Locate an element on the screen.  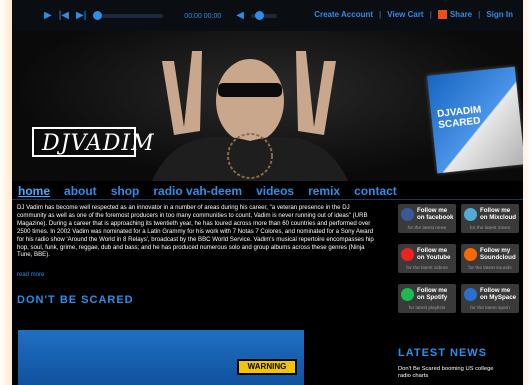
social-title: Follow me on Mixcloud is located at coordinates (498, 214).